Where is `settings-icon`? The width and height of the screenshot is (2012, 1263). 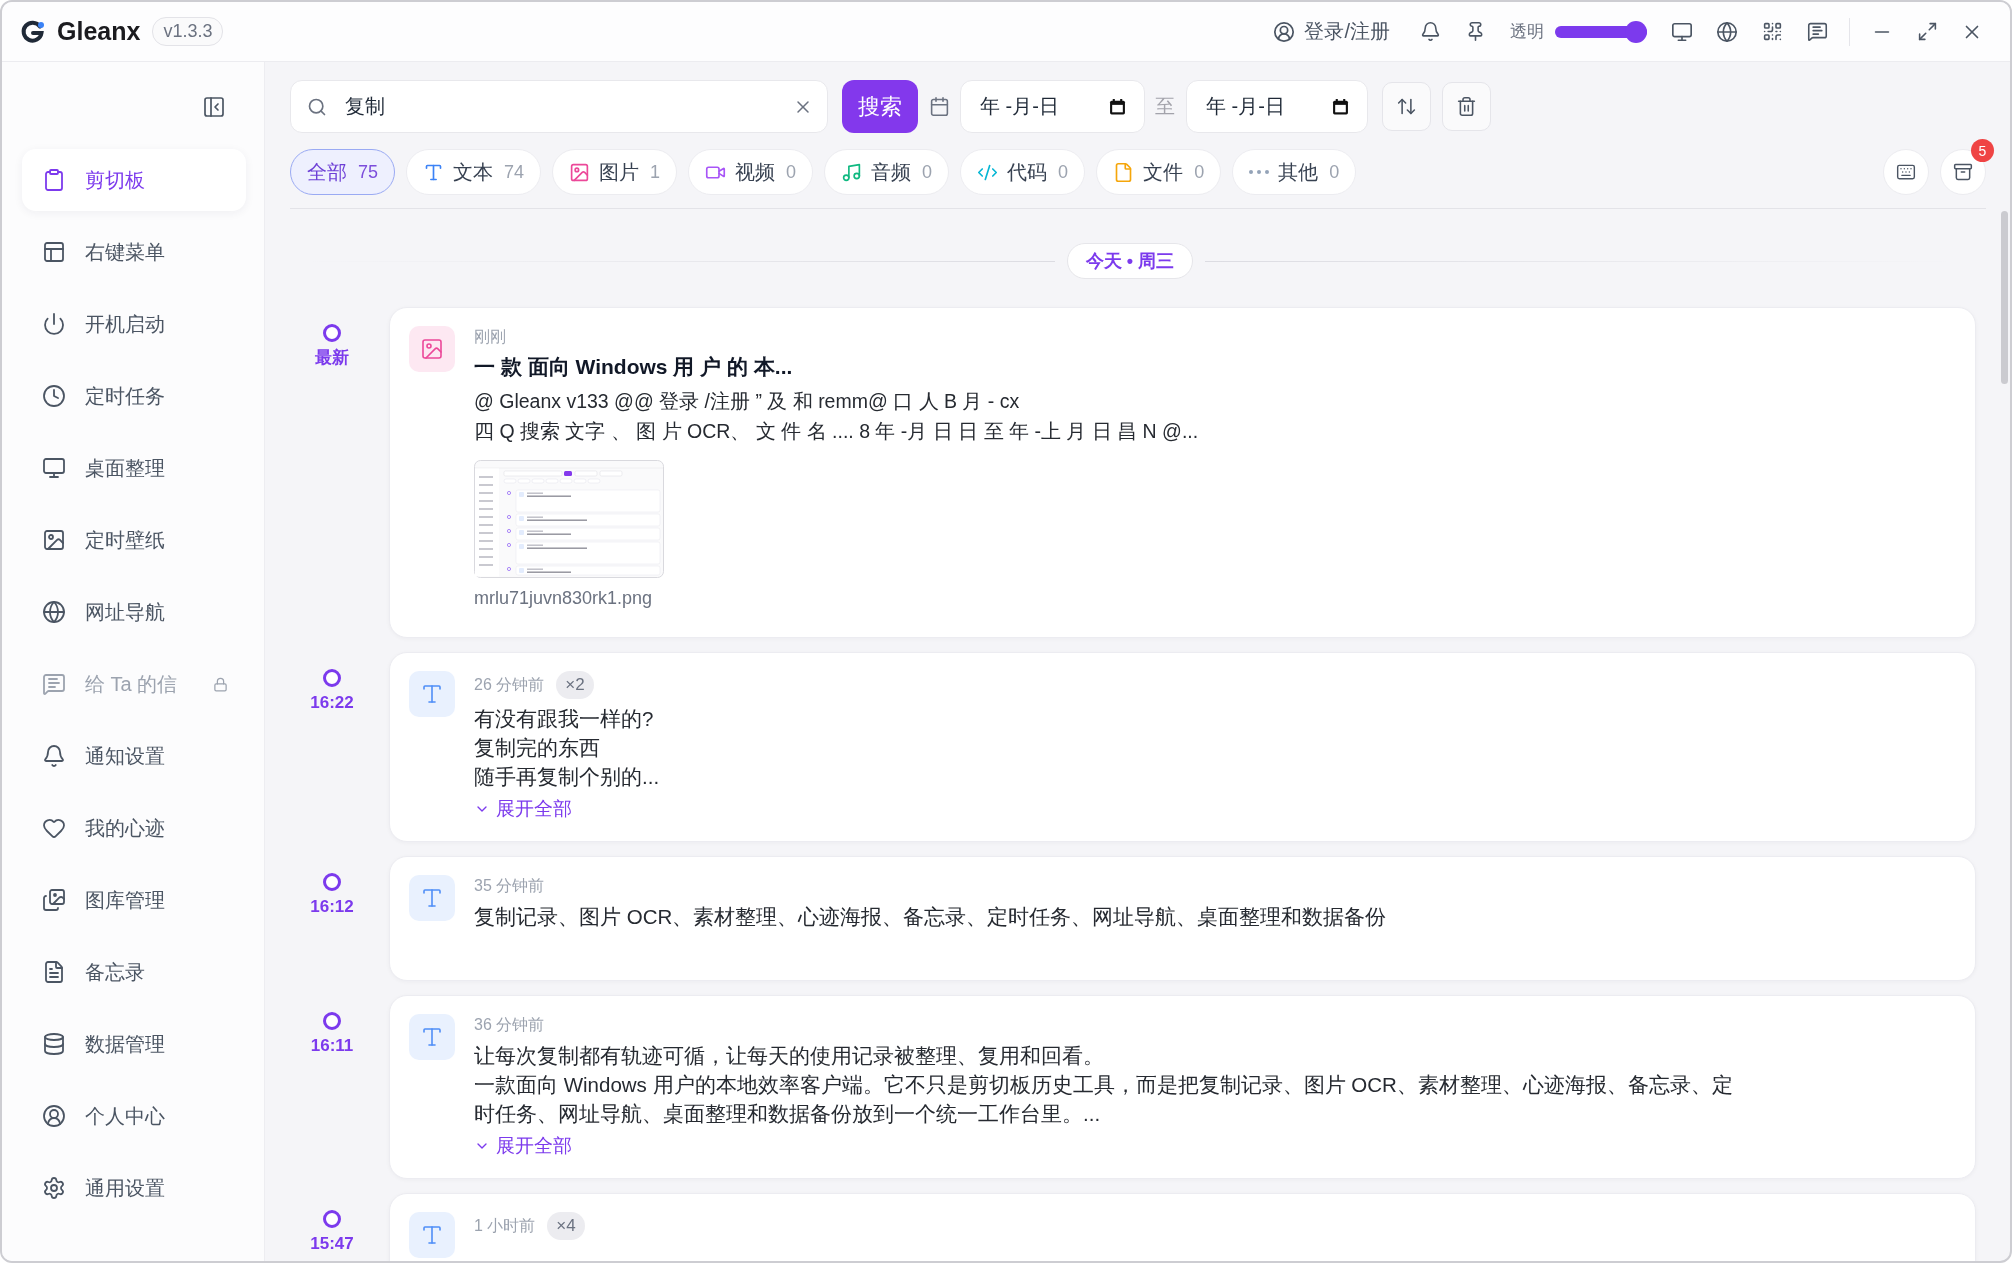
settings-icon is located at coordinates (54, 1188).